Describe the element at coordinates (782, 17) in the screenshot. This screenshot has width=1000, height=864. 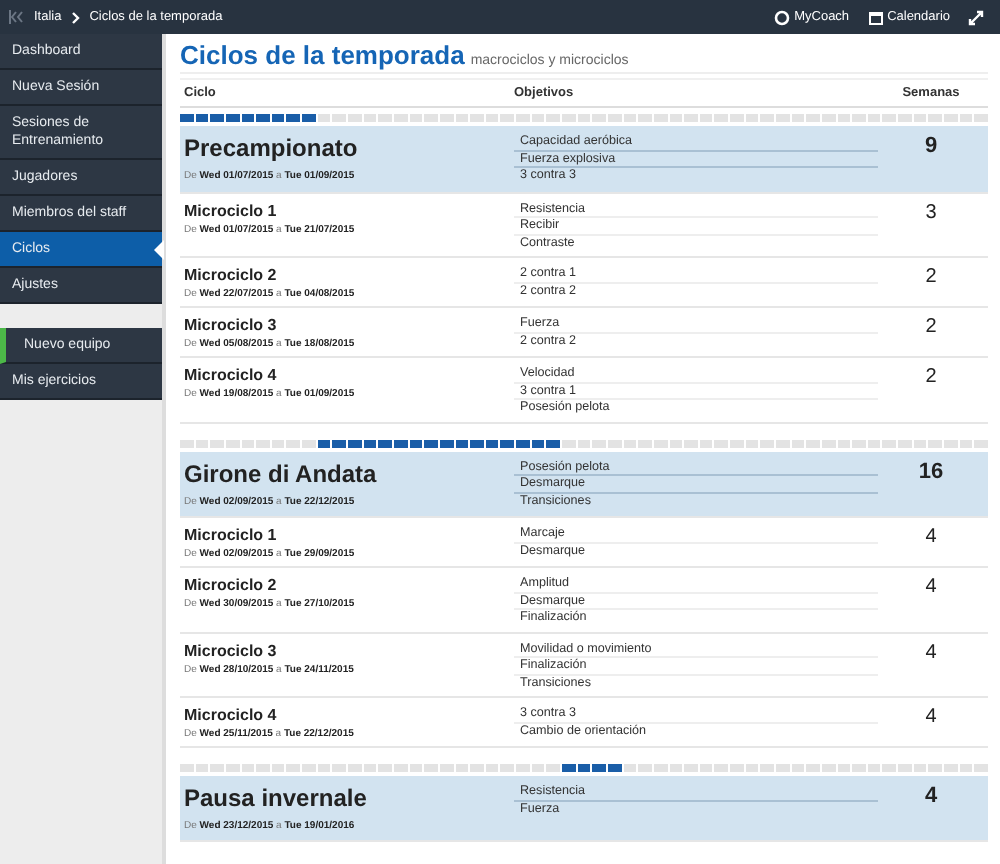
I see `circle-icon` at that location.